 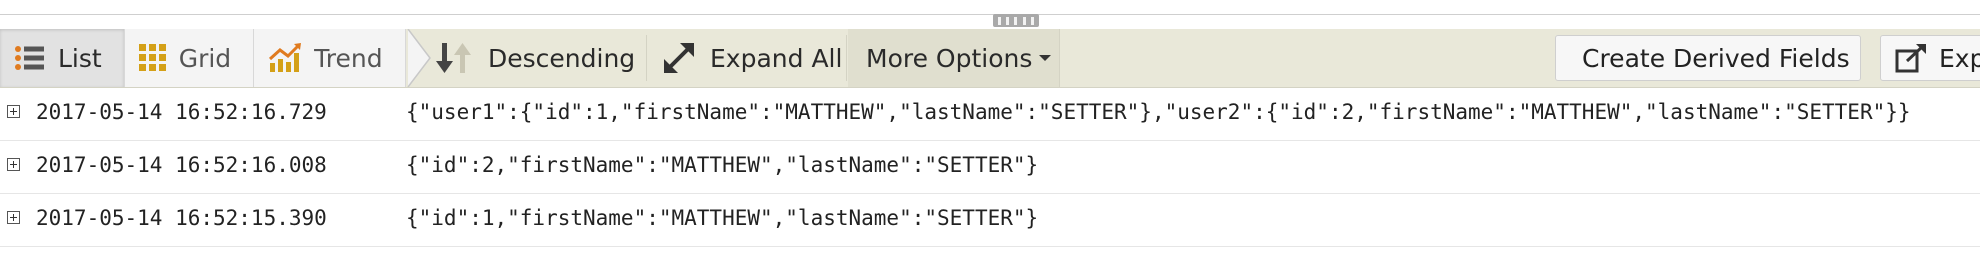 What do you see at coordinates (679, 58) in the screenshot?
I see `expand-arrows-icon` at bounding box center [679, 58].